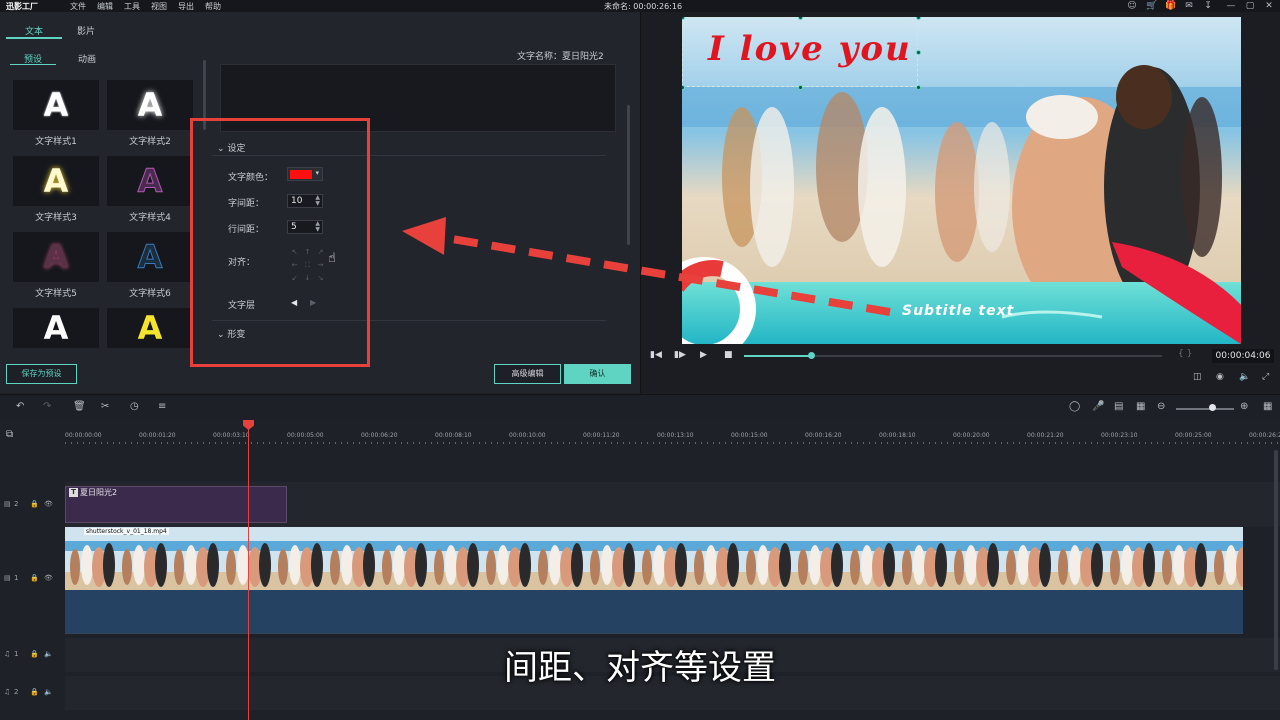  What do you see at coordinates (22, 6) in the screenshot?
I see `app-logo: 迅影工厂` at bounding box center [22, 6].